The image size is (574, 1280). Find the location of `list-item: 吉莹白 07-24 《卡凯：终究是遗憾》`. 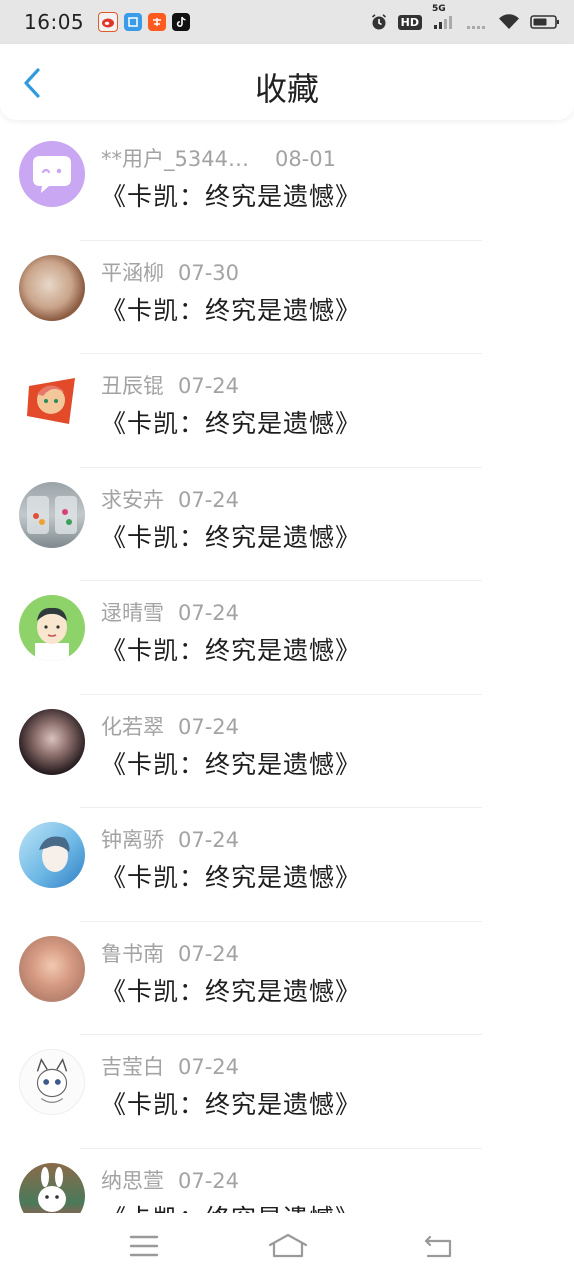

list-item: 吉莹白 07-24 《卡凯：终究是遗憾》 is located at coordinates (287, 1092).